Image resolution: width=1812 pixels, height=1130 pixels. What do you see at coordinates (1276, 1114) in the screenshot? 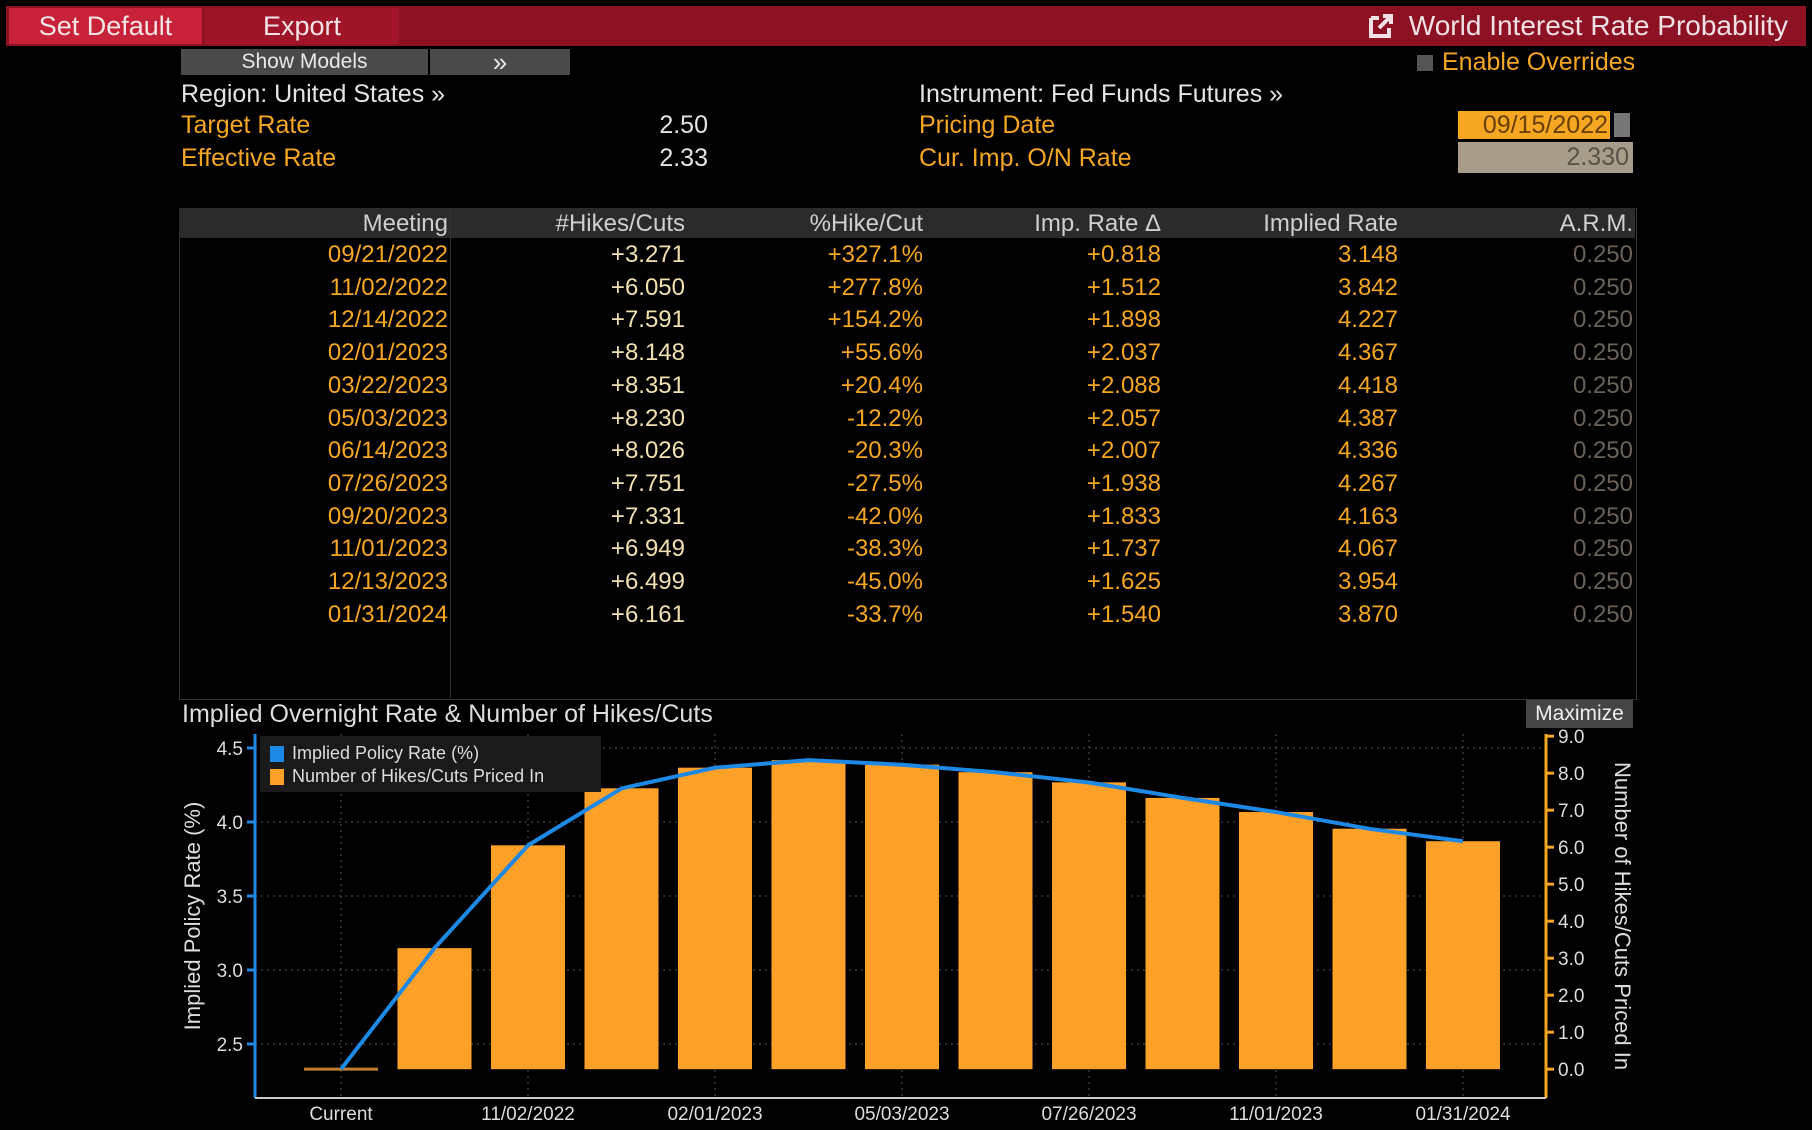
I see `x-tick-label: 11/01/2023` at bounding box center [1276, 1114].